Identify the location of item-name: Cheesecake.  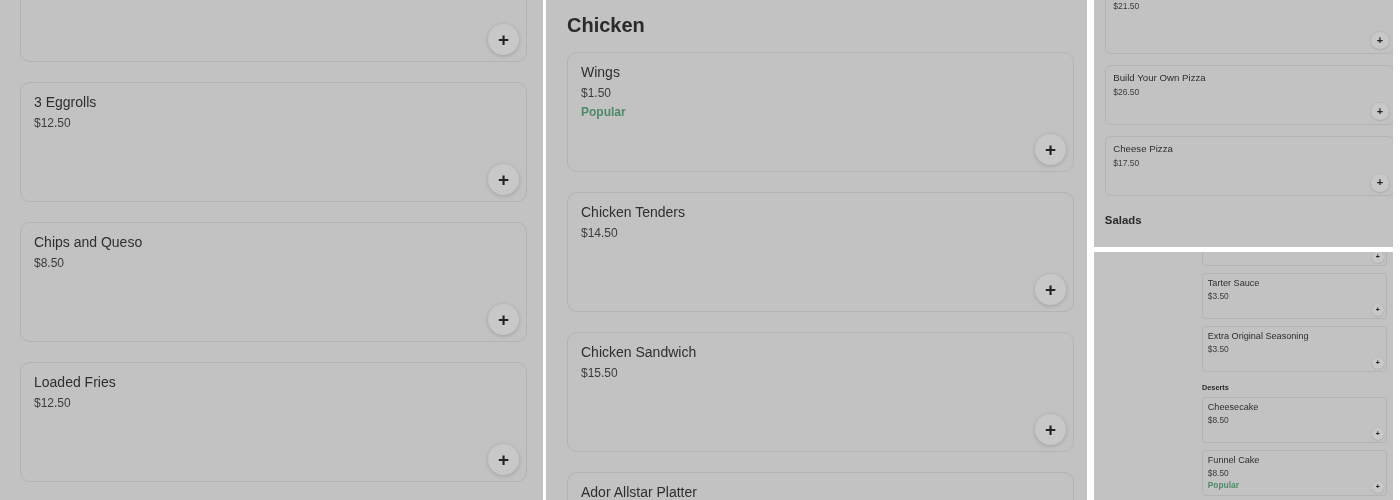
(1233, 408).